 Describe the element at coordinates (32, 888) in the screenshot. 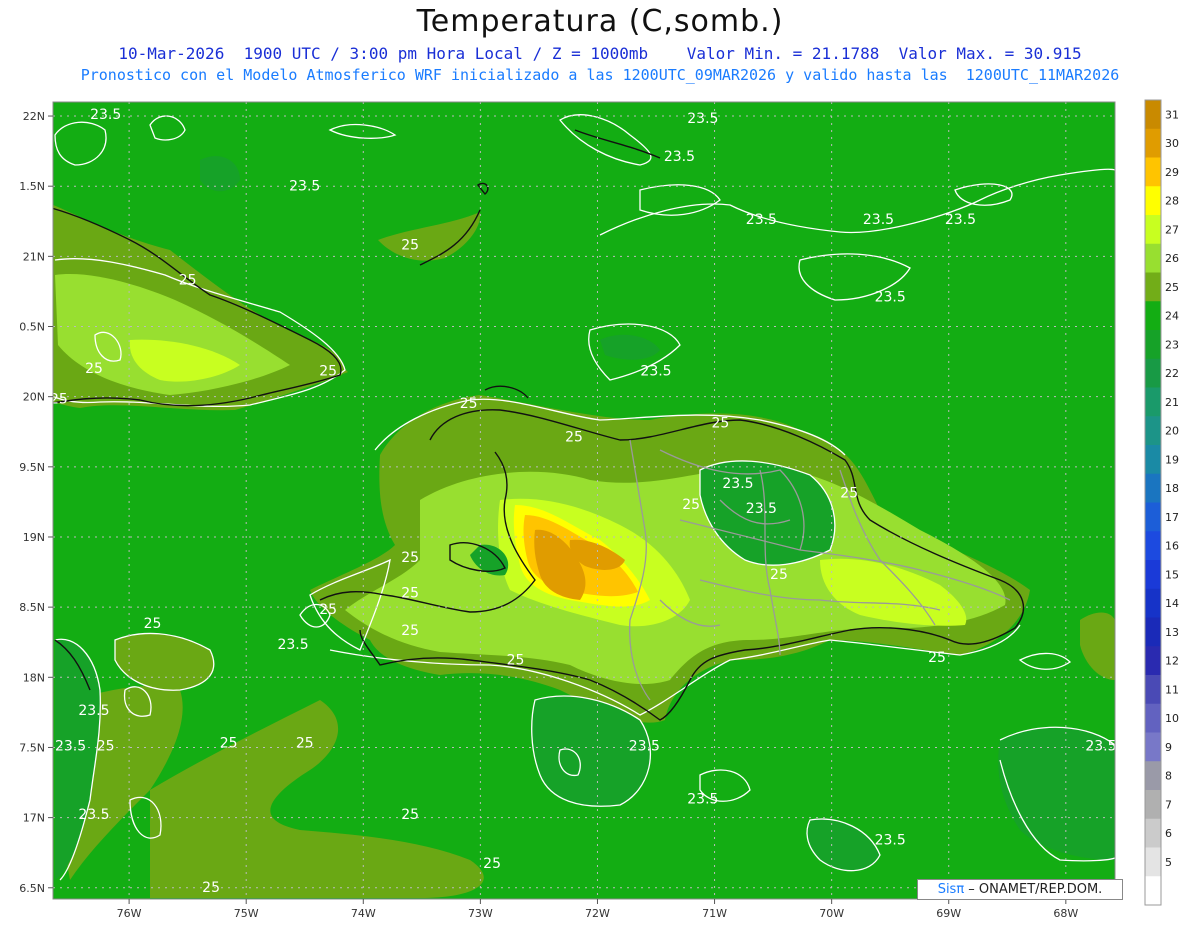

I see `lat-label: 6.5N` at that location.